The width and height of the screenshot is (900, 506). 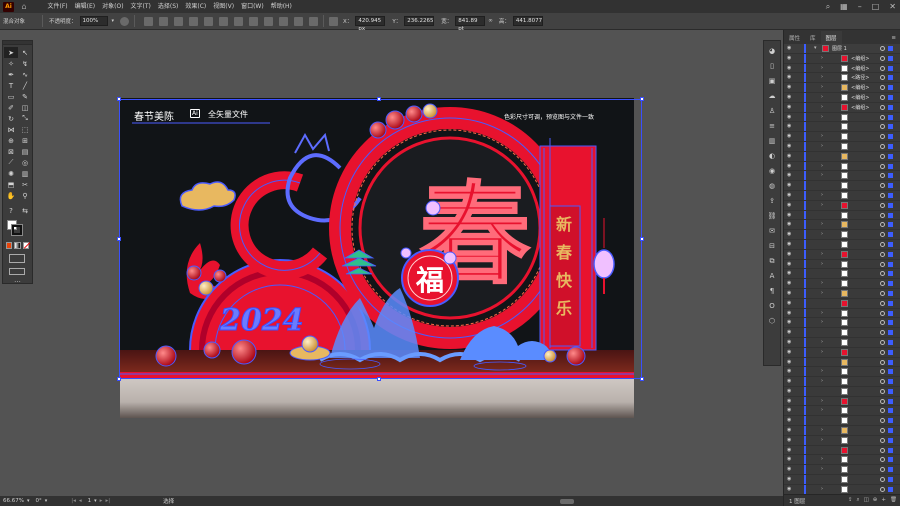 What do you see at coordinates (17, 230) in the screenshot?
I see `stroke-swatch` at bounding box center [17, 230].